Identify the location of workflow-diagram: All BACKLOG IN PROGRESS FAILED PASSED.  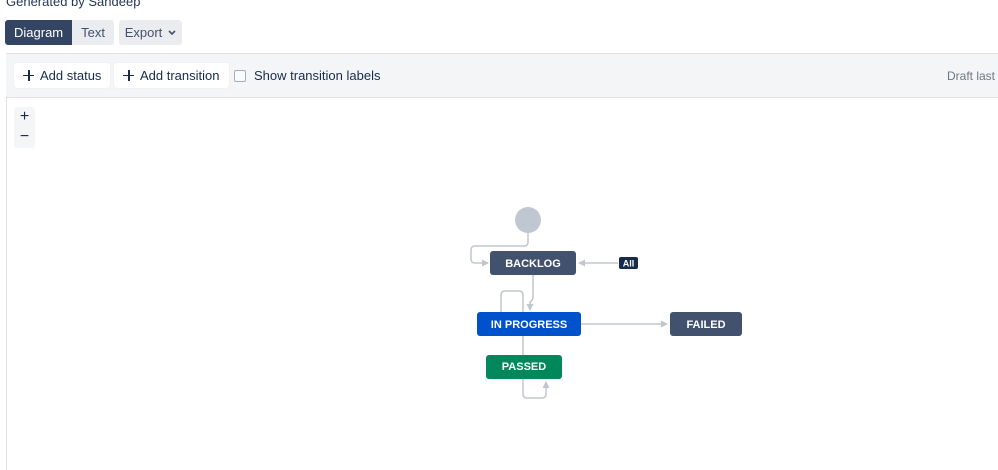
(606, 303).